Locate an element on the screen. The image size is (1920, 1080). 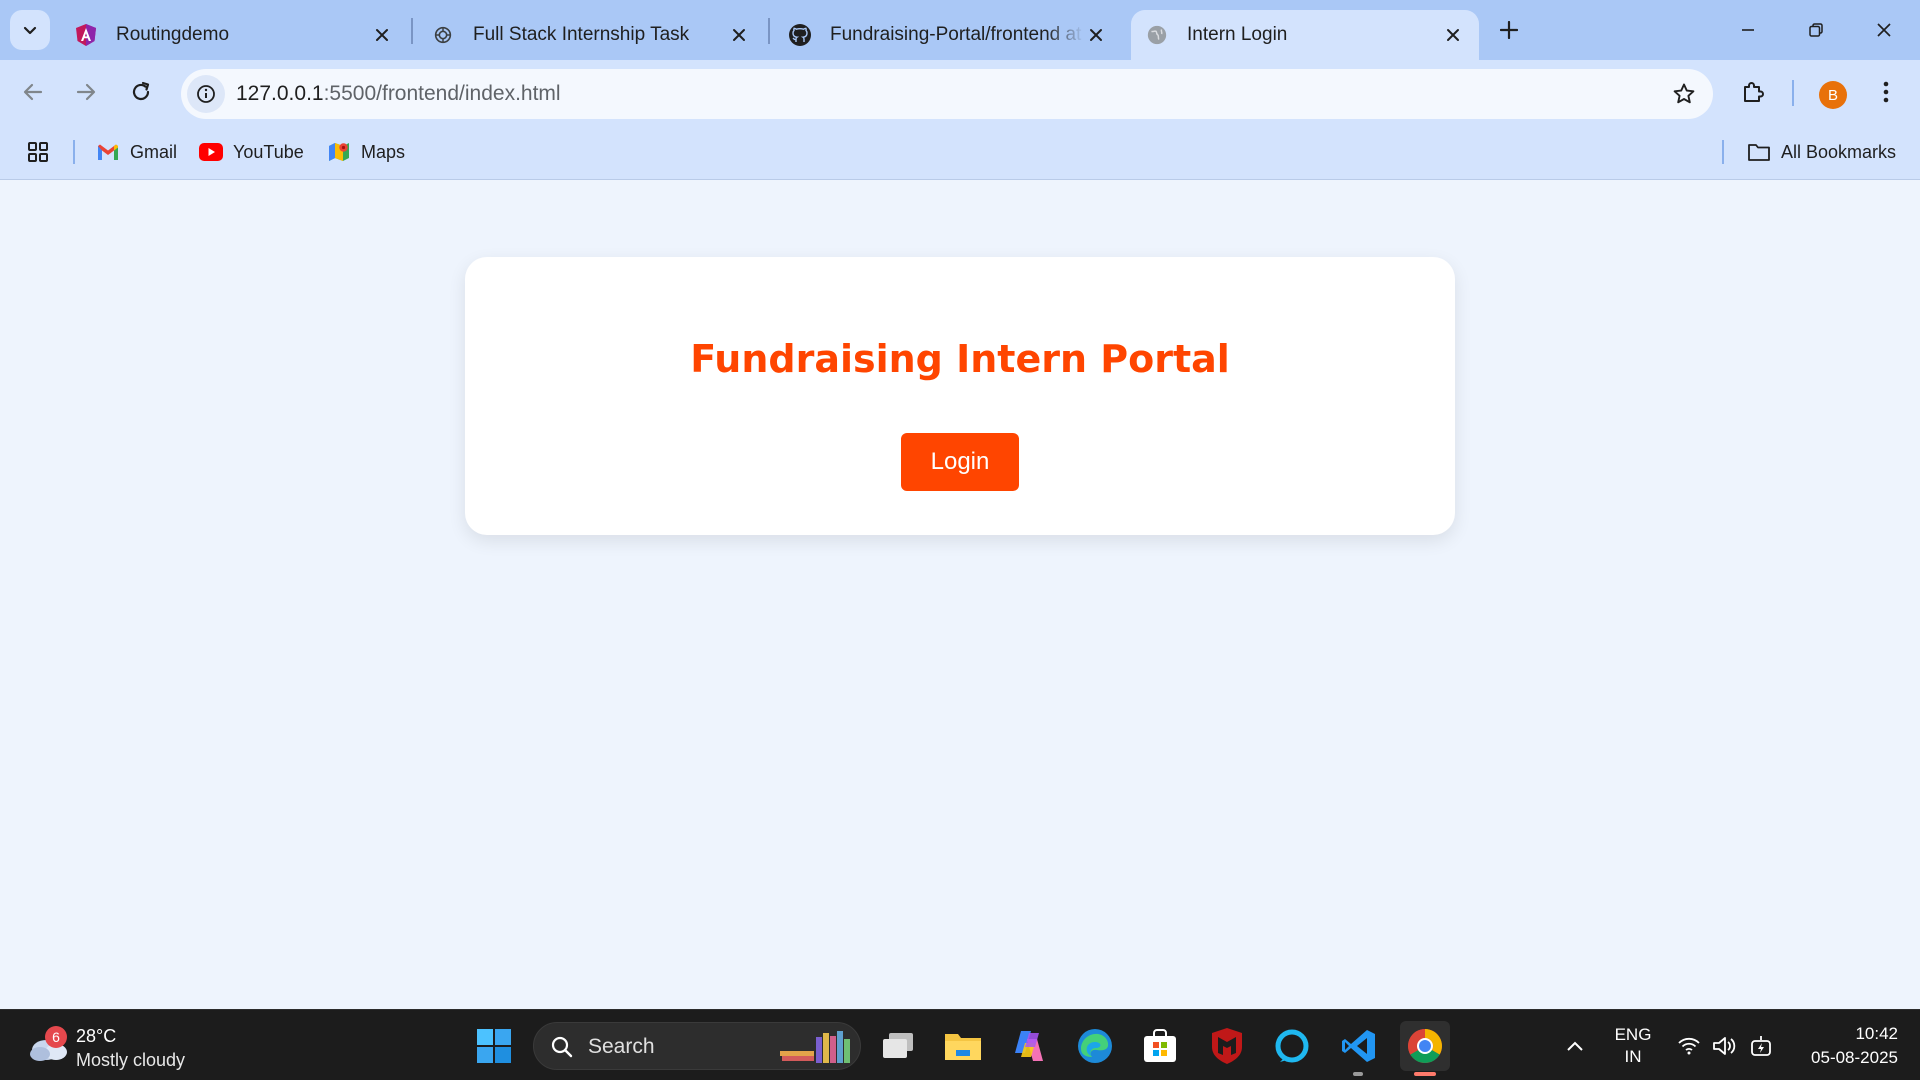
github-icon is located at coordinates (800, 35).